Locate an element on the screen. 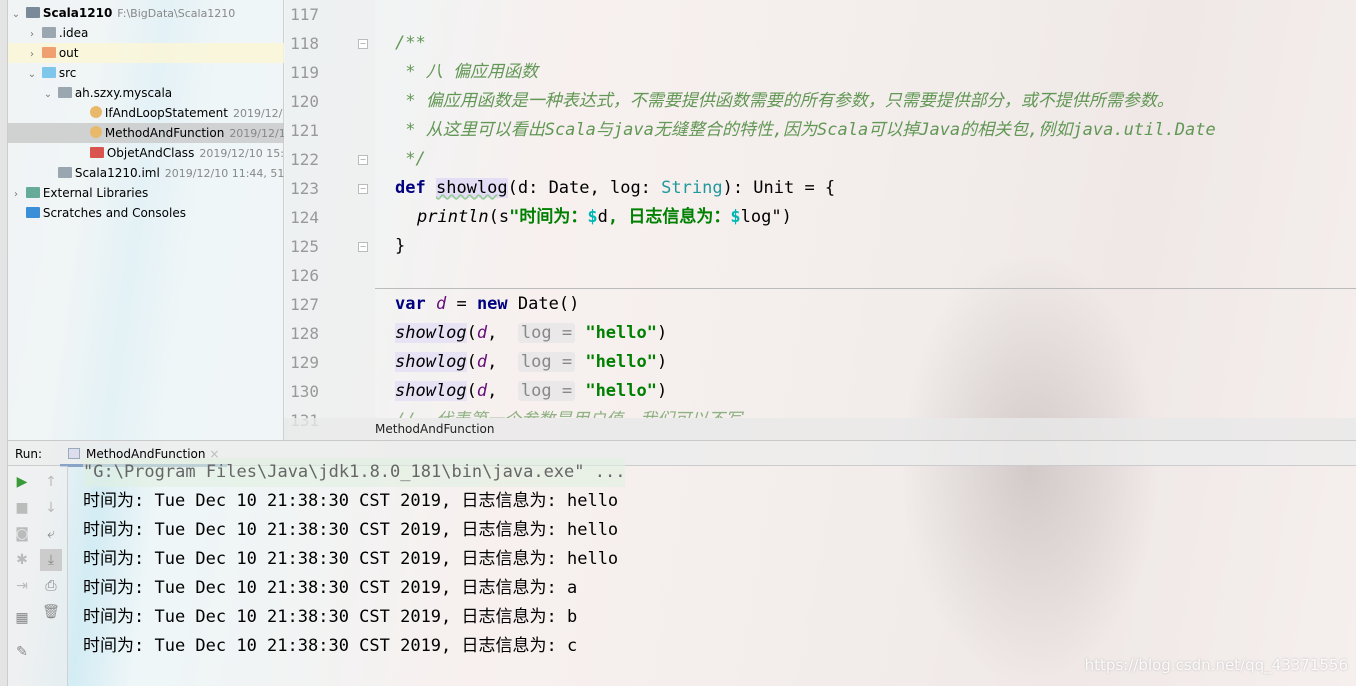  method-separator is located at coordinates (865, 288).